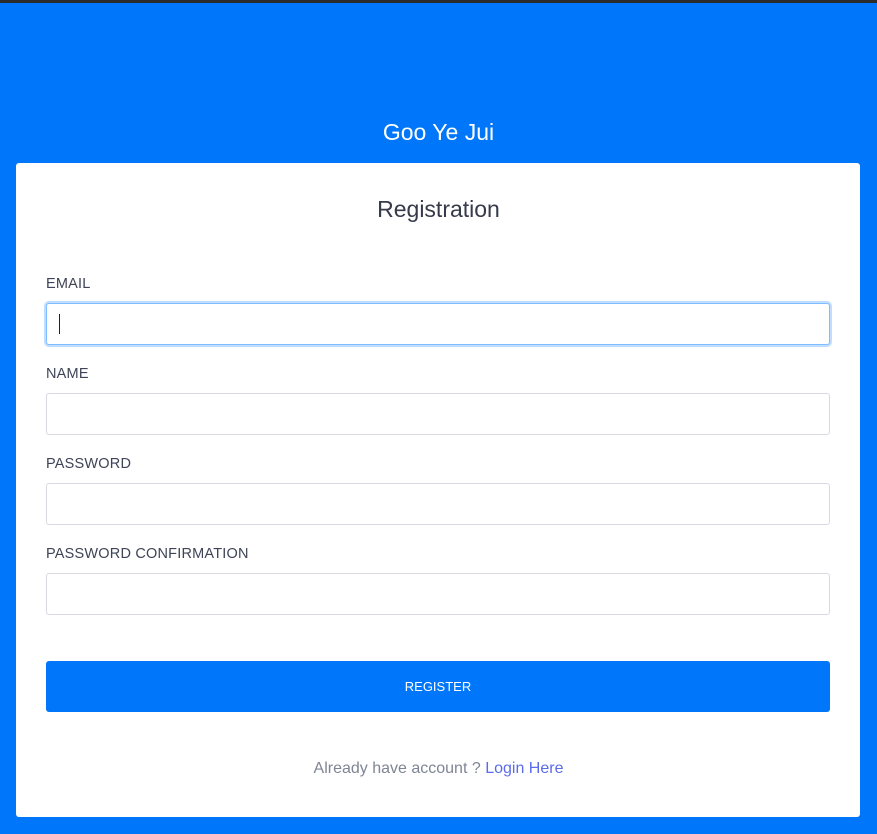 Image resolution: width=877 pixels, height=834 pixels. Describe the element at coordinates (438, 594) in the screenshot. I see `password-confirmation-field` at that location.